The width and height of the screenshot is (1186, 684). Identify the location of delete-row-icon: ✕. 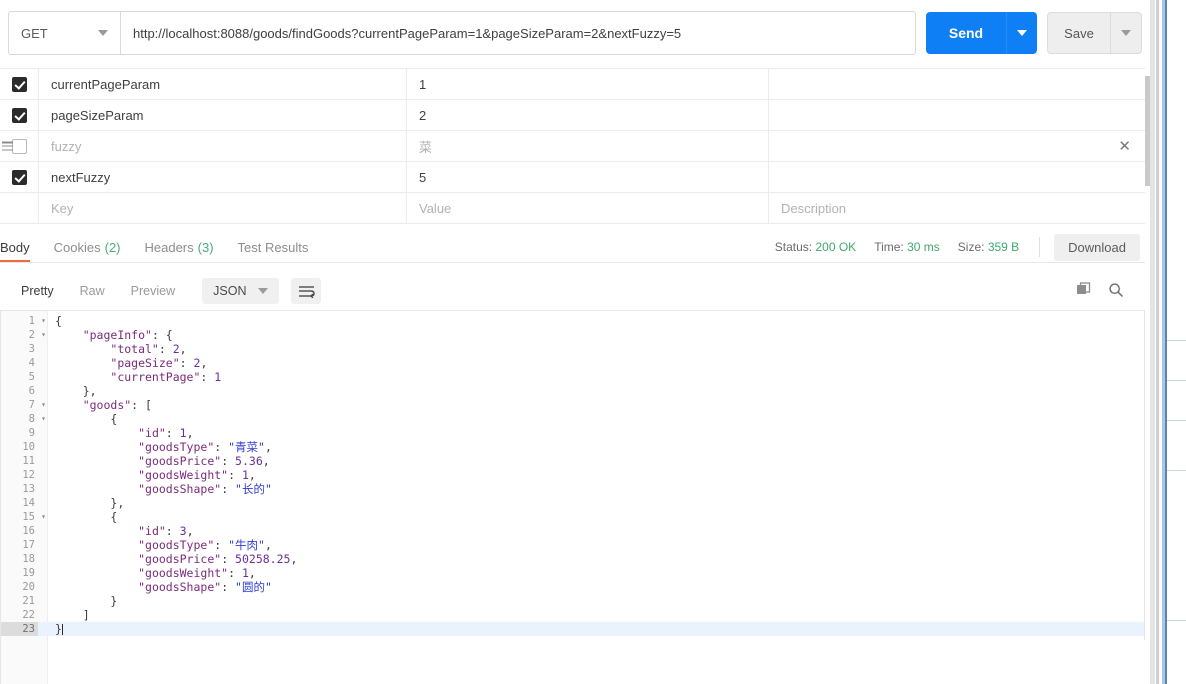
(1124, 146).